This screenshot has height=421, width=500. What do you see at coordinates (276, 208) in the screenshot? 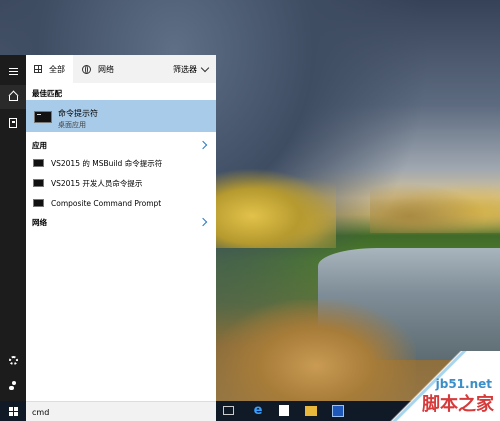
I see `wallpaper-trees-left` at bounding box center [276, 208].